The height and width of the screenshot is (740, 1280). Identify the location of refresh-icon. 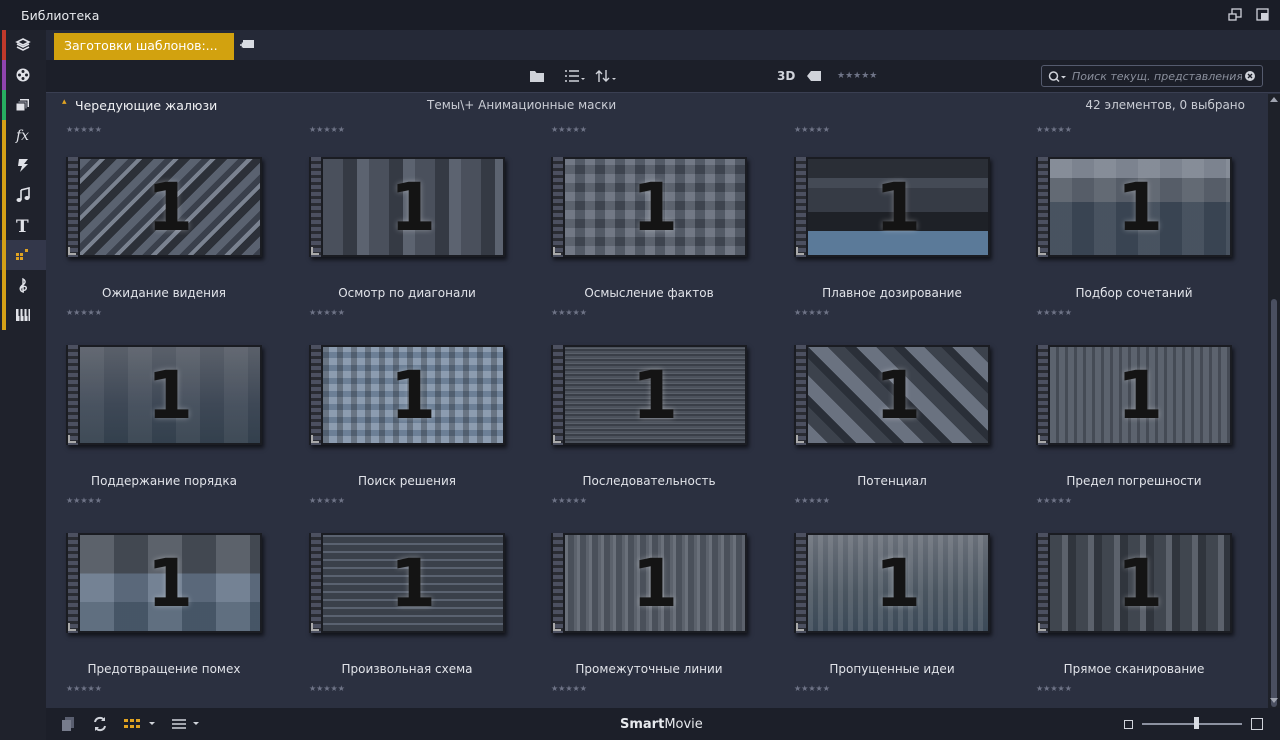
(100, 724).